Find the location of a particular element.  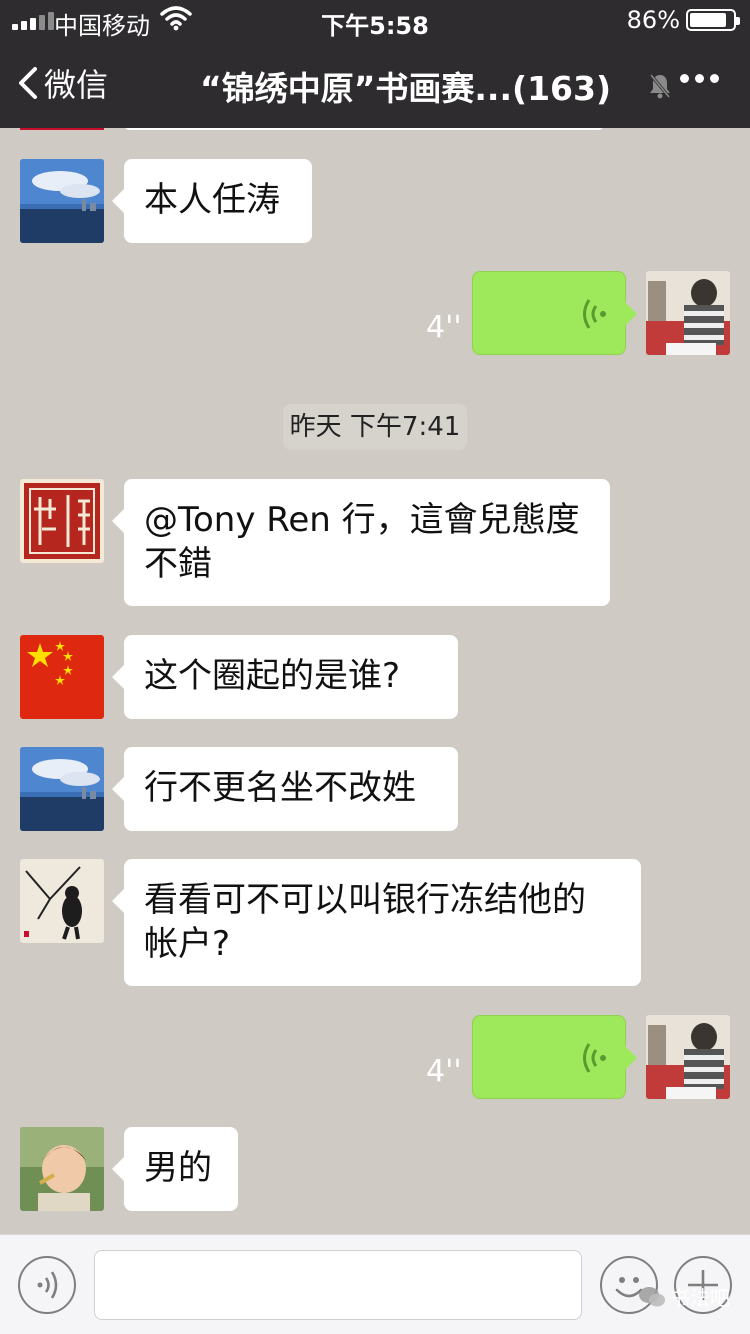

more-options-button is located at coordinates (699, 78).